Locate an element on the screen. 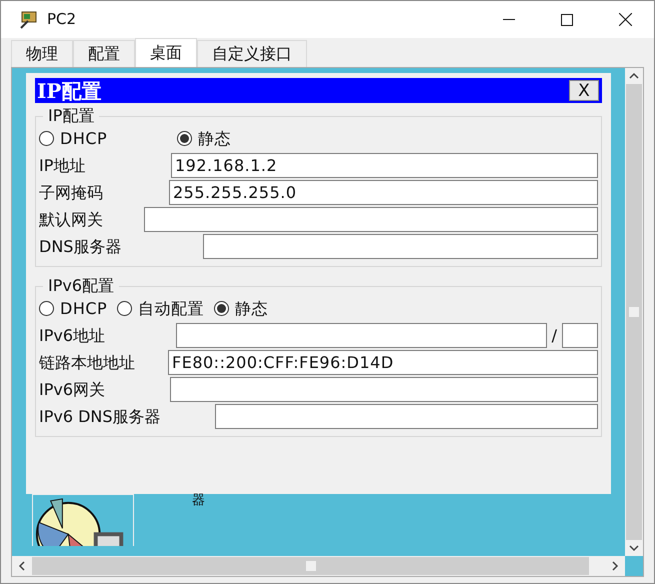  input-field: 255.255.255.0 is located at coordinates (383, 192).